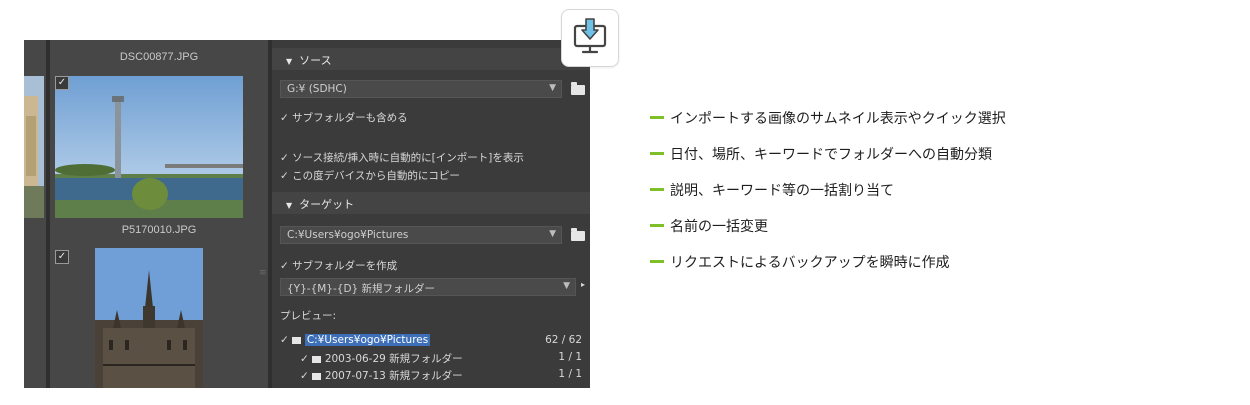 This screenshot has width=1250, height=405. What do you see at coordinates (709, 227) in the screenshot?
I see `feature-item: 名前の一括変更` at bounding box center [709, 227].